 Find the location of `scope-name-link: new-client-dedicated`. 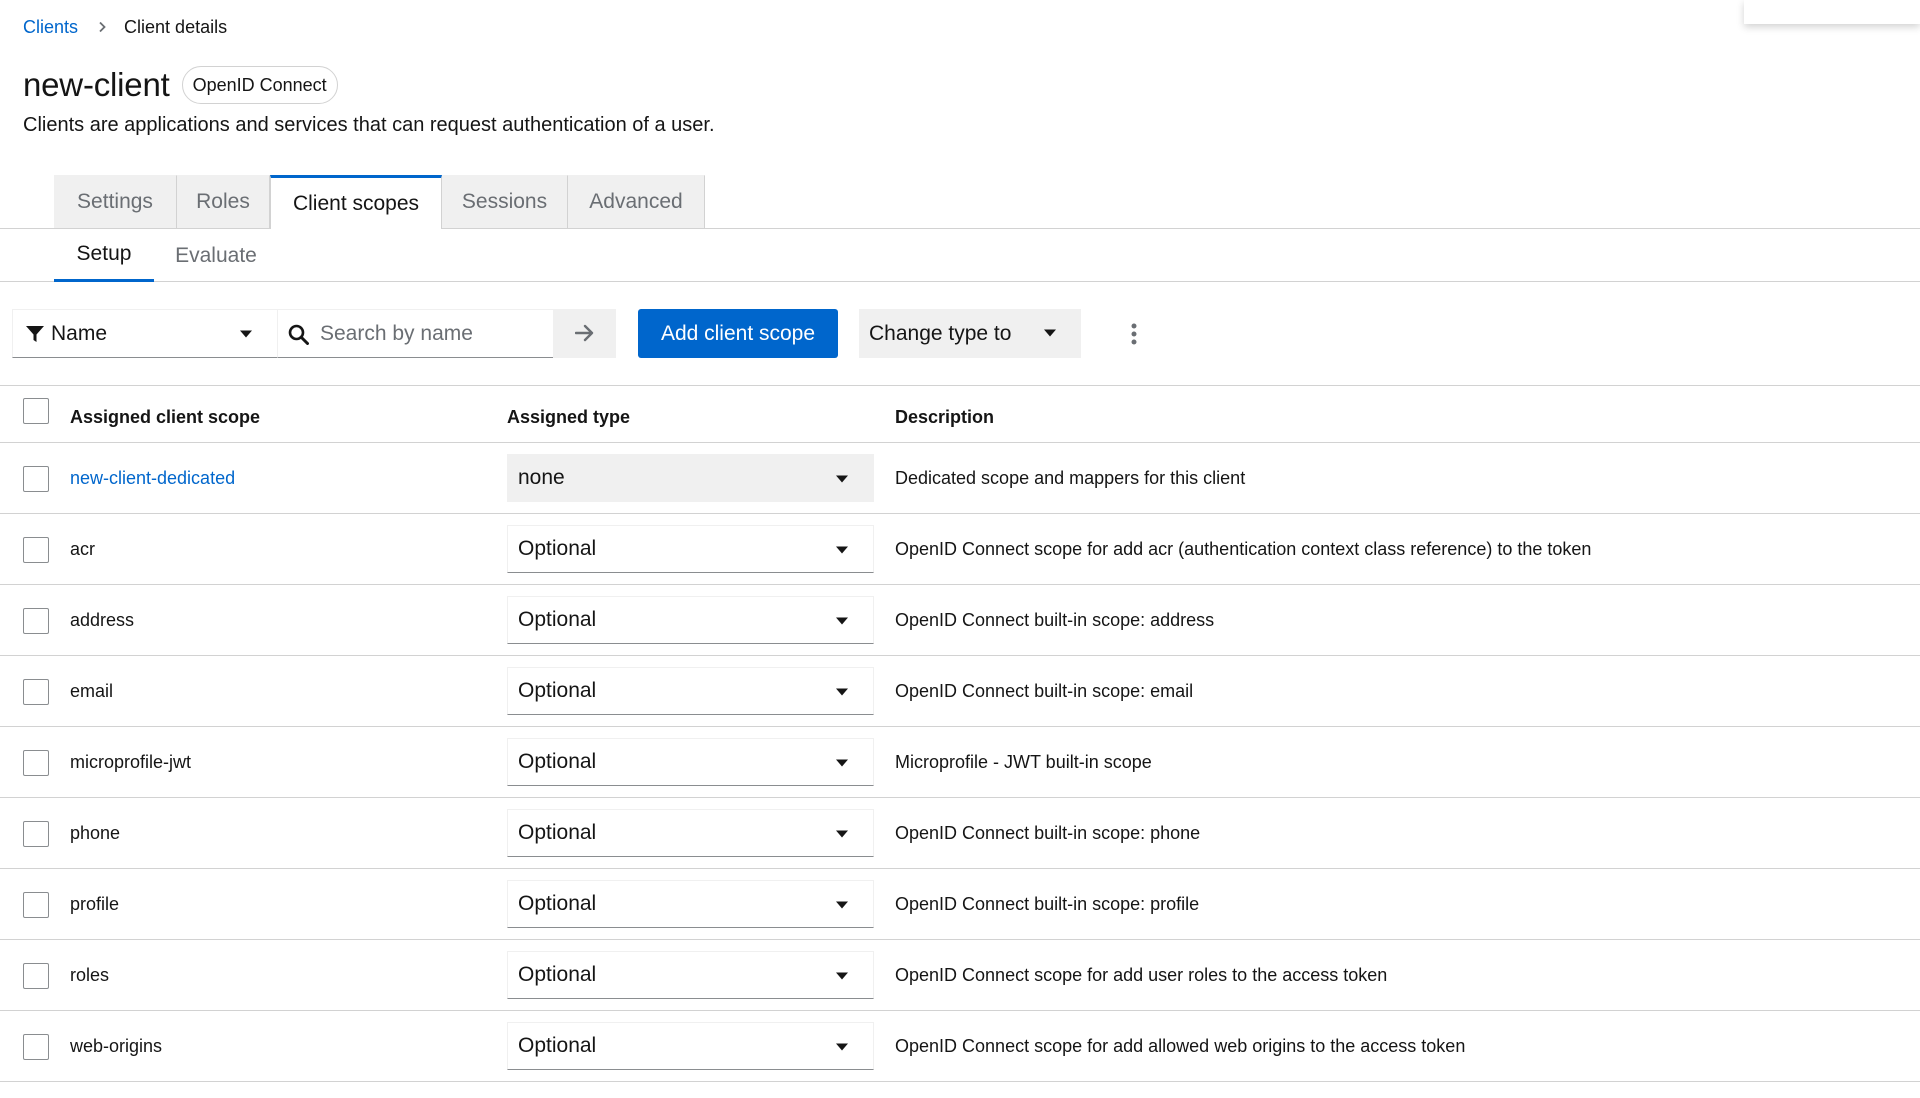

scope-name-link: new-client-dedicated is located at coordinates (152, 478).